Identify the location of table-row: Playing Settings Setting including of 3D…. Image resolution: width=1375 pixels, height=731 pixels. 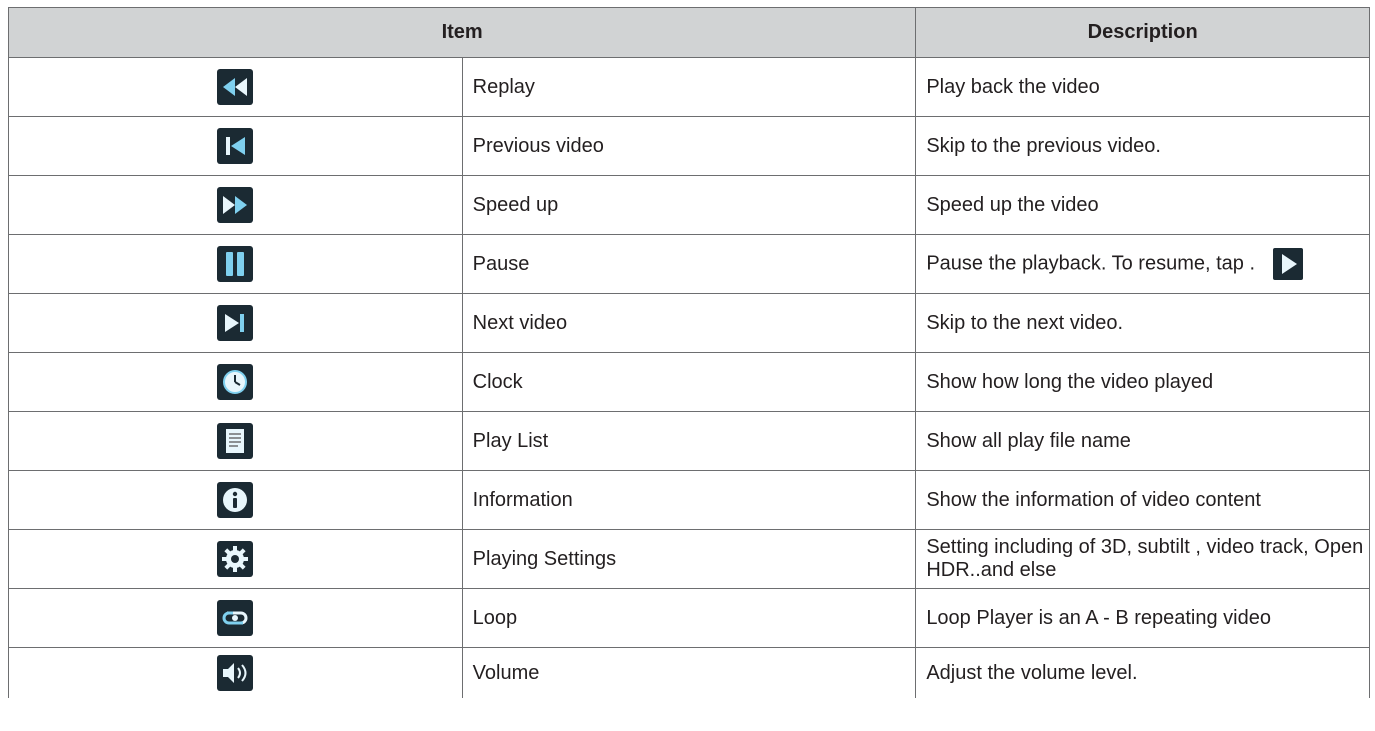
(689, 559).